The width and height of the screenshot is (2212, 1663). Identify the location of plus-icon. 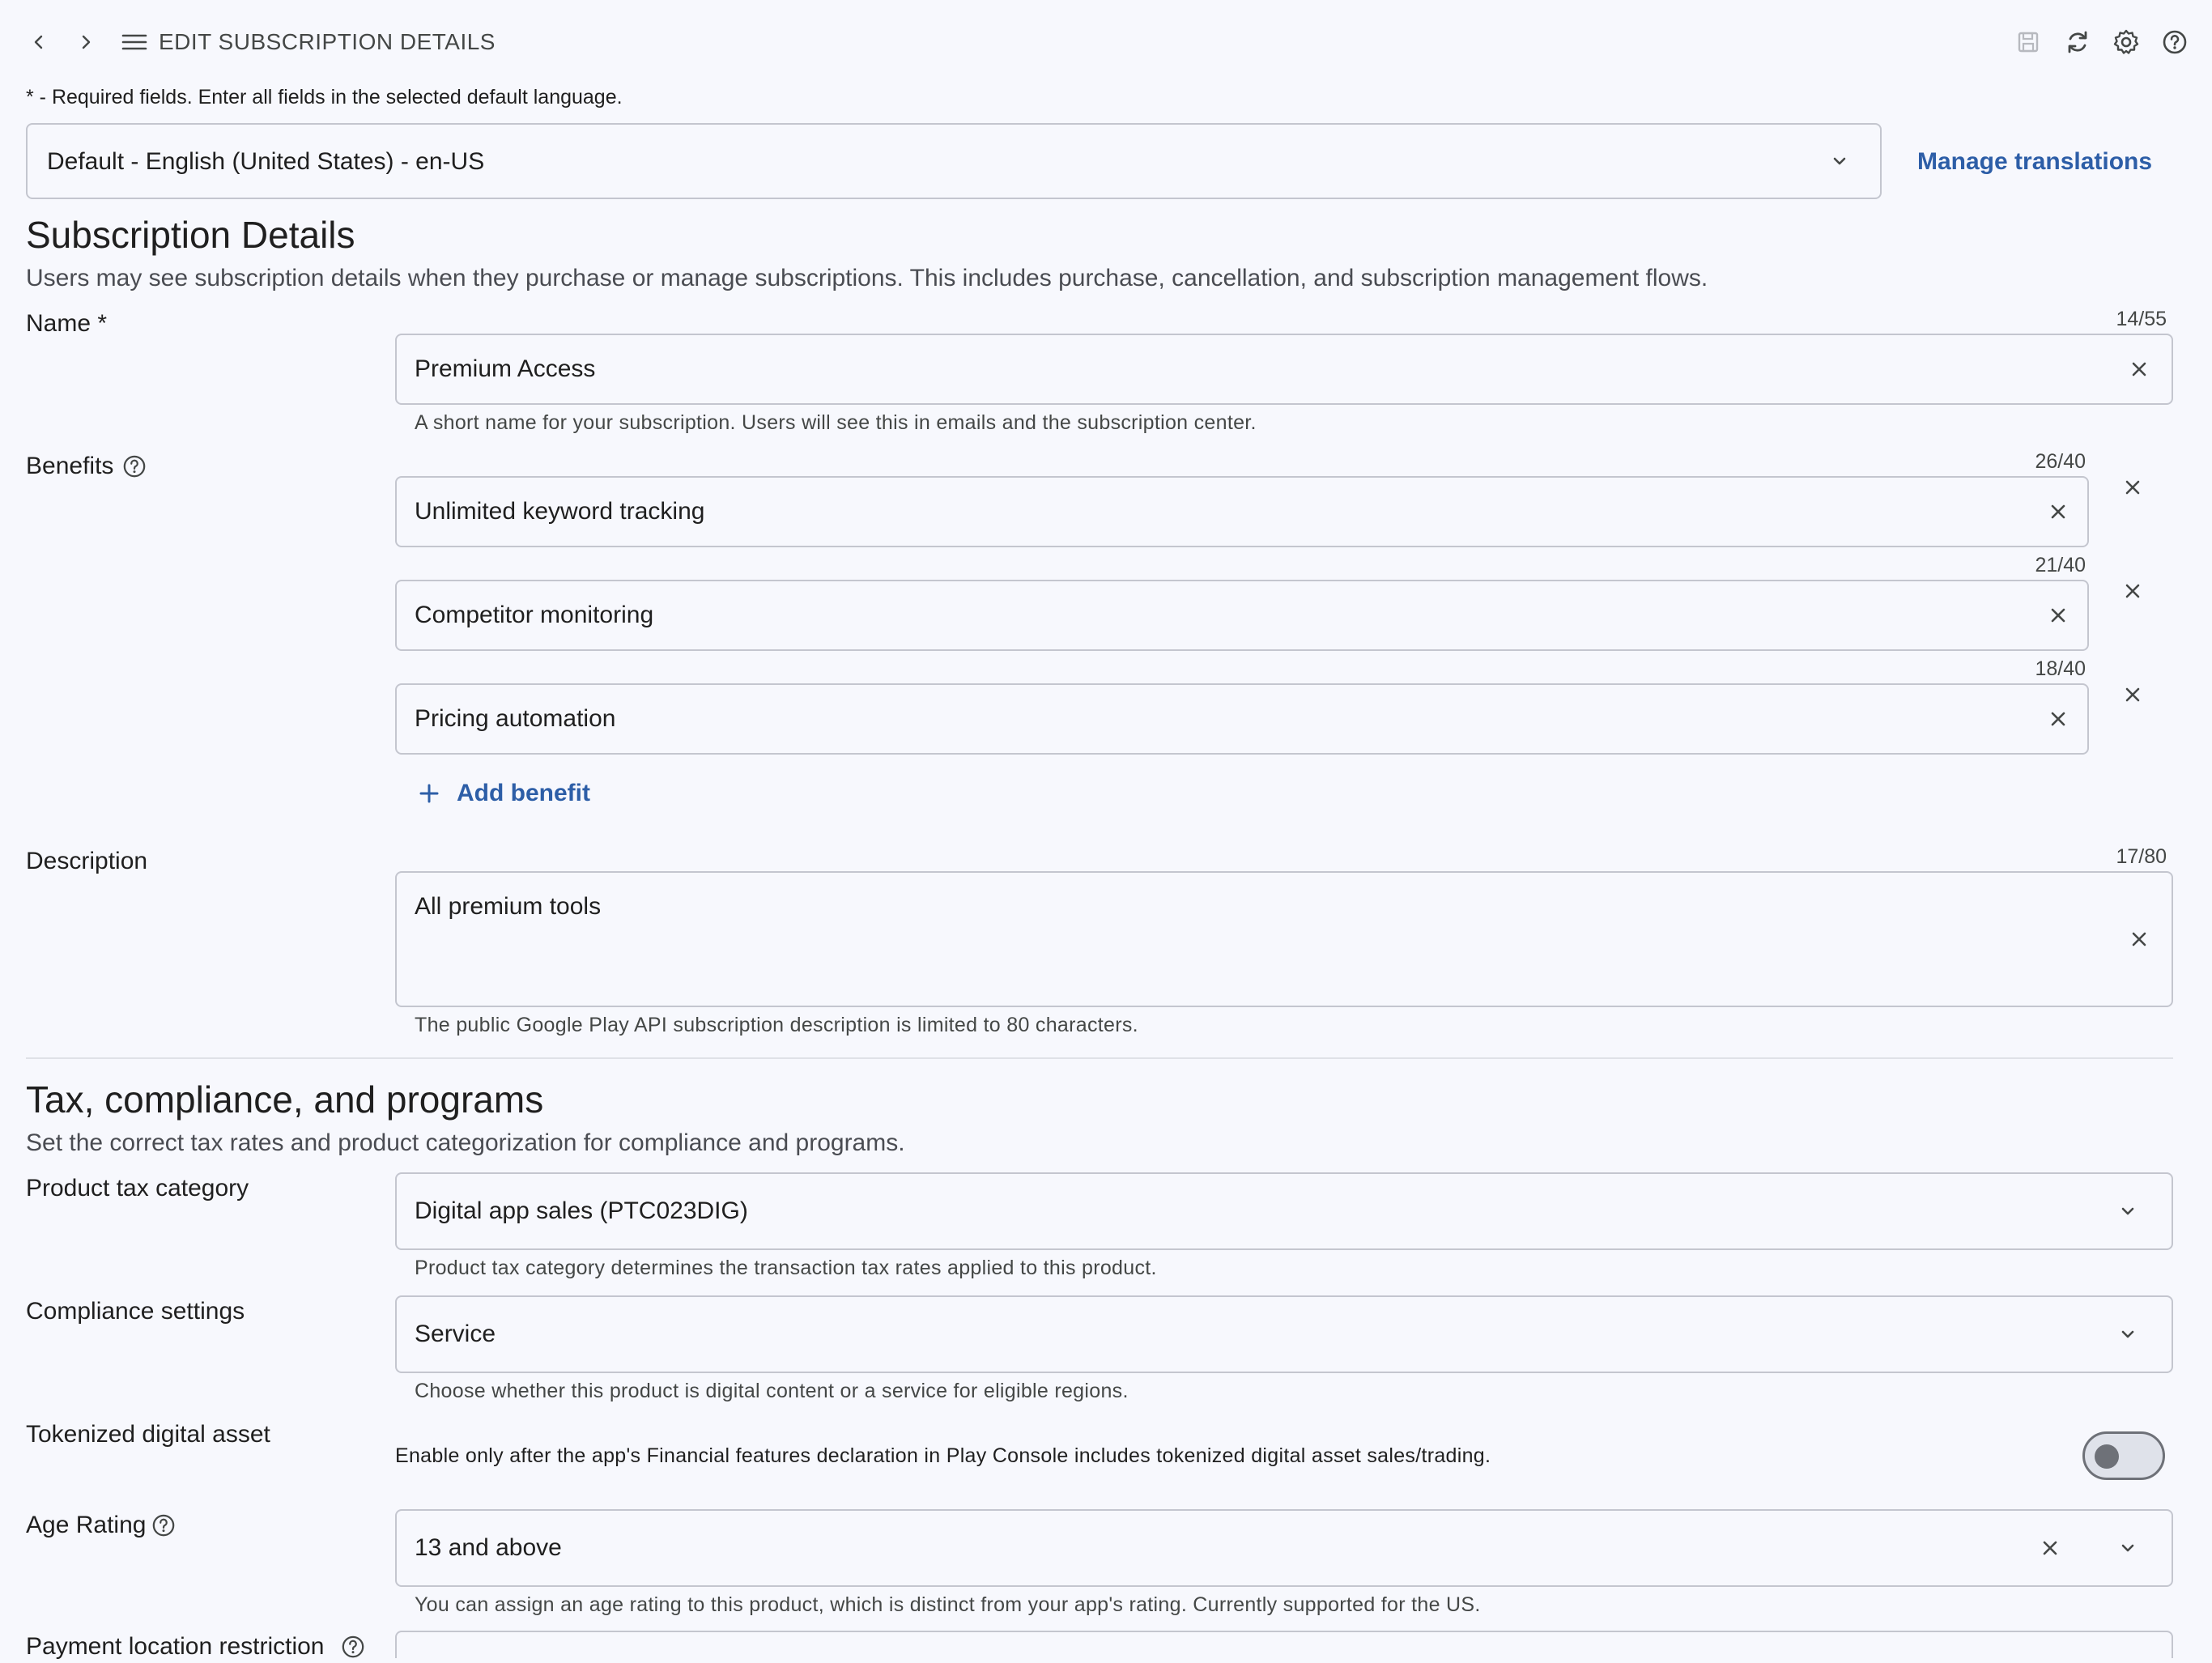
(429, 793).